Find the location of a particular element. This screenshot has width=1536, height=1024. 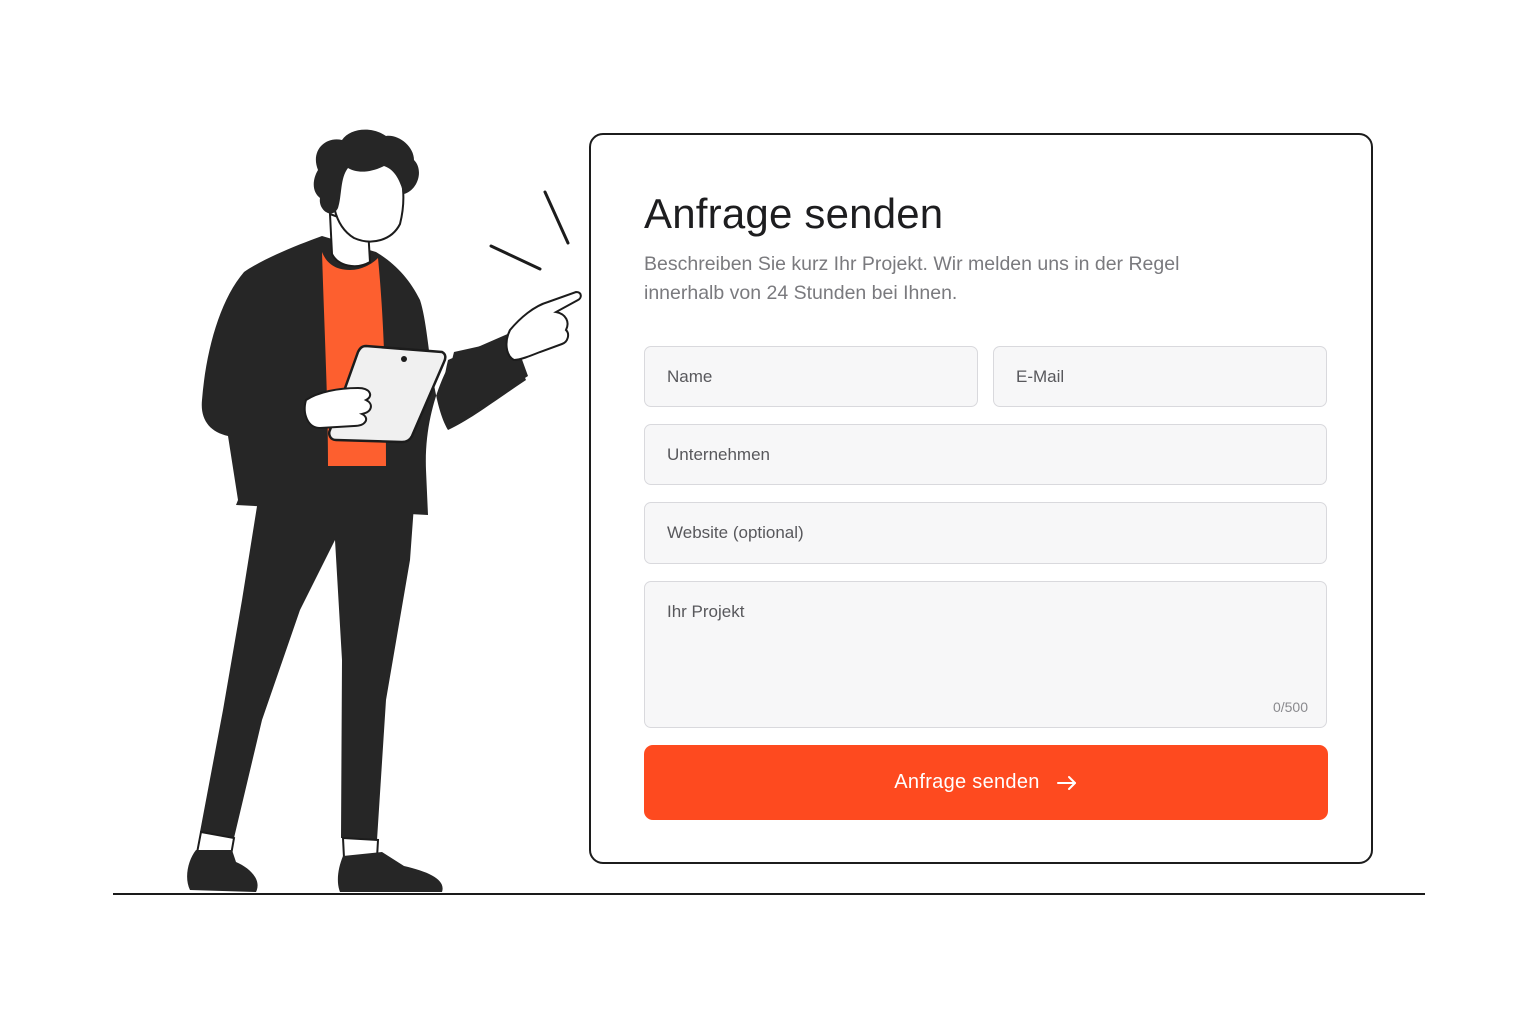

trousers is located at coordinates (307, 670).